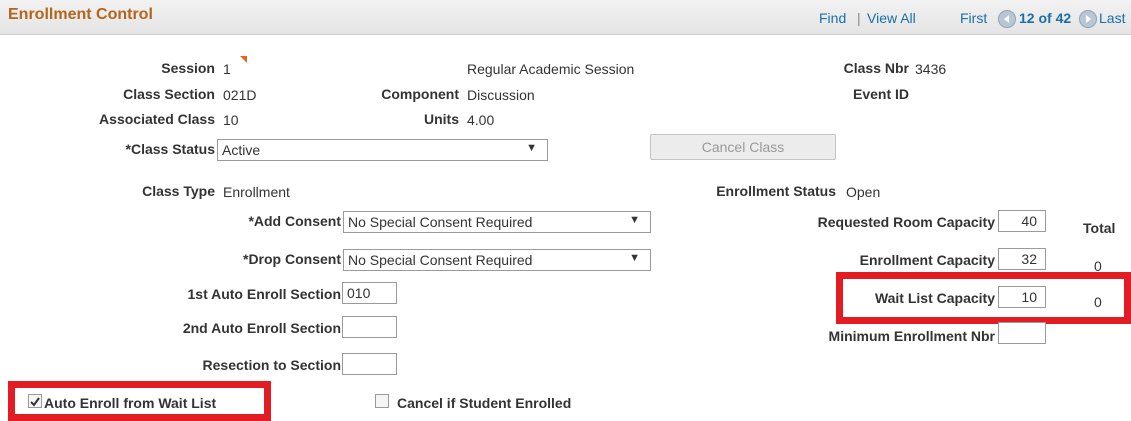 Image resolution: width=1131 pixels, height=421 pixels. What do you see at coordinates (294, 221) in the screenshot?
I see `add-consent-label: *Add Consent` at bounding box center [294, 221].